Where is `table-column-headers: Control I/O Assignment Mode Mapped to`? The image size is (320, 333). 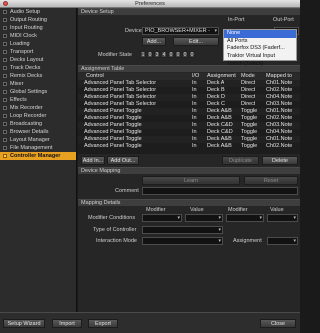
table-column-headers: Control I/O Assignment Mode Mapped to is located at coordinates (189, 76).